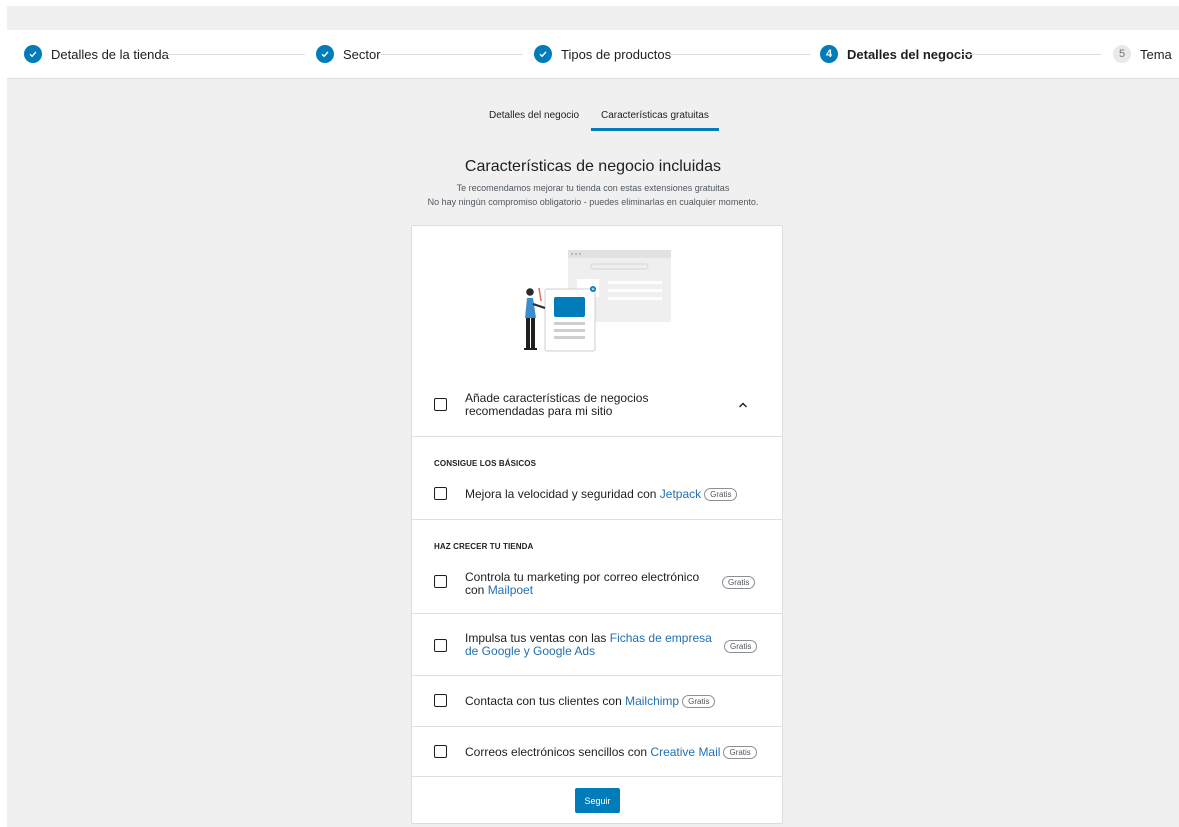 The image size is (1179, 827). I want to click on step-theme: 5 Tema, so click(1142, 54).